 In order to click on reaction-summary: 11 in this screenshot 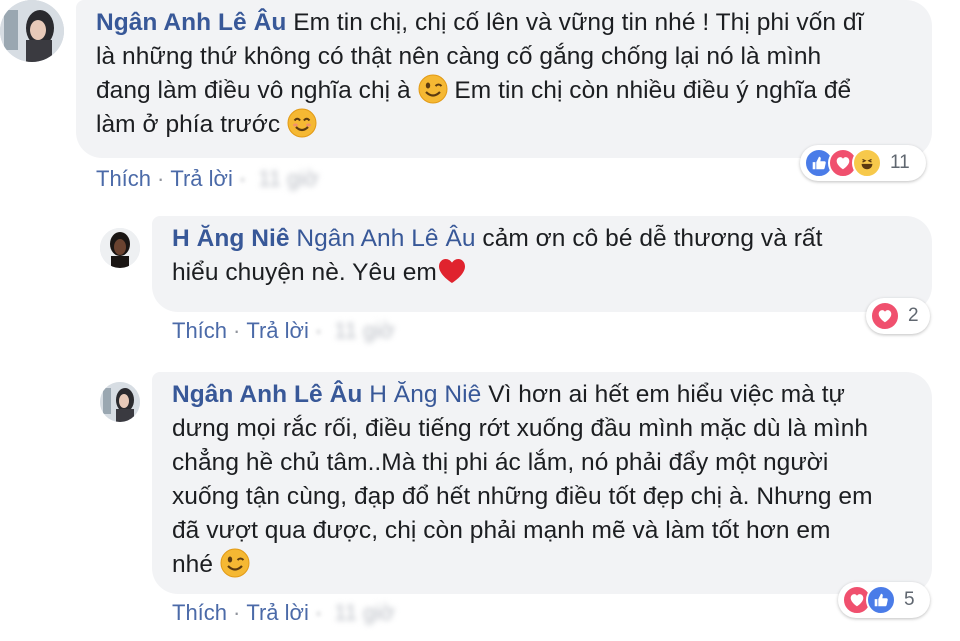, I will do `click(863, 163)`.